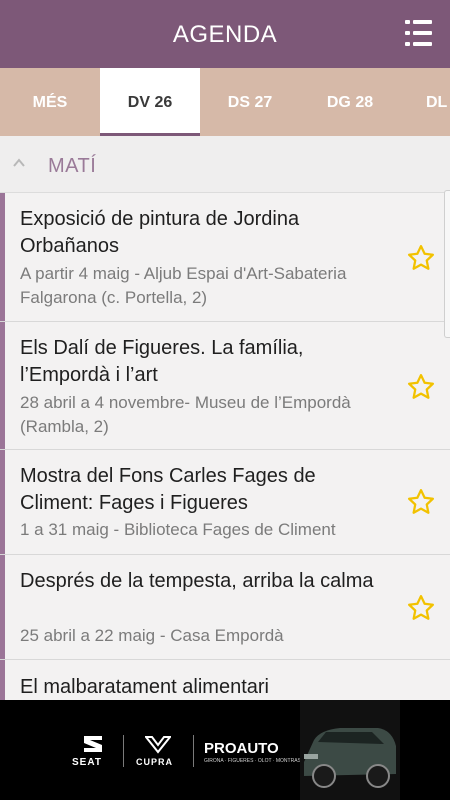 Image resolution: width=450 pixels, height=800 pixels. Describe the element at coordinates (19, 162) in the screenshot. I see `chevron-up-icon` at that location.